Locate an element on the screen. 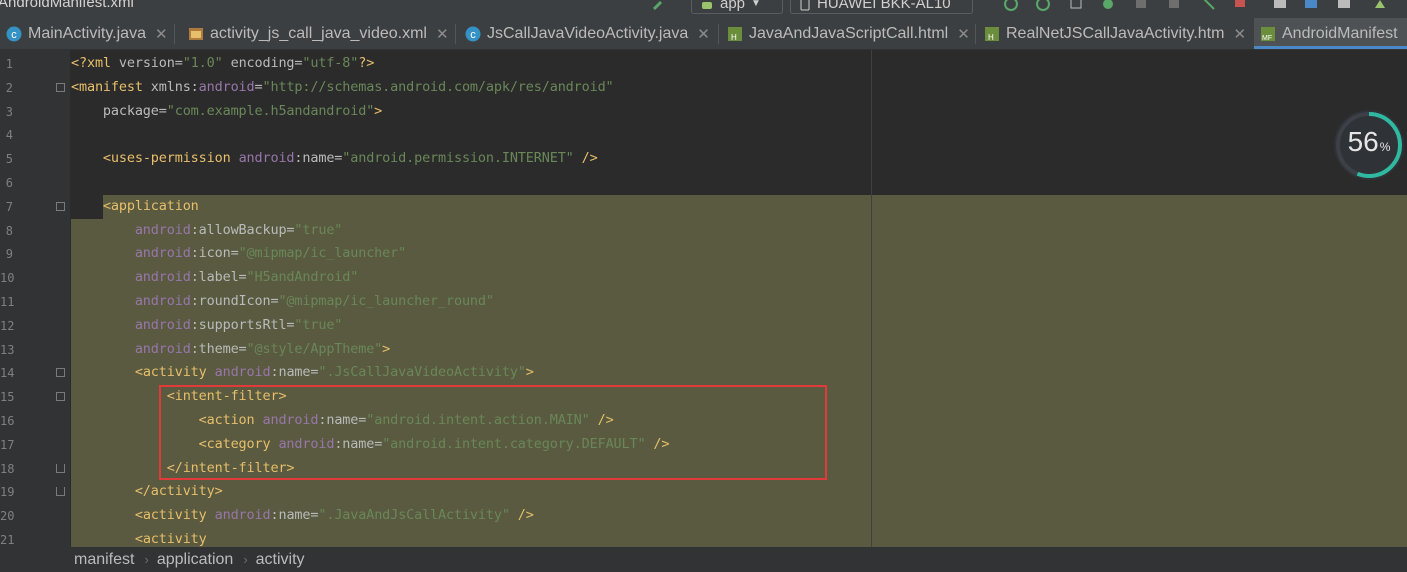 This screenshot has height=572, width=1407. build-hammer-icon is located at coordinates (660, 6).